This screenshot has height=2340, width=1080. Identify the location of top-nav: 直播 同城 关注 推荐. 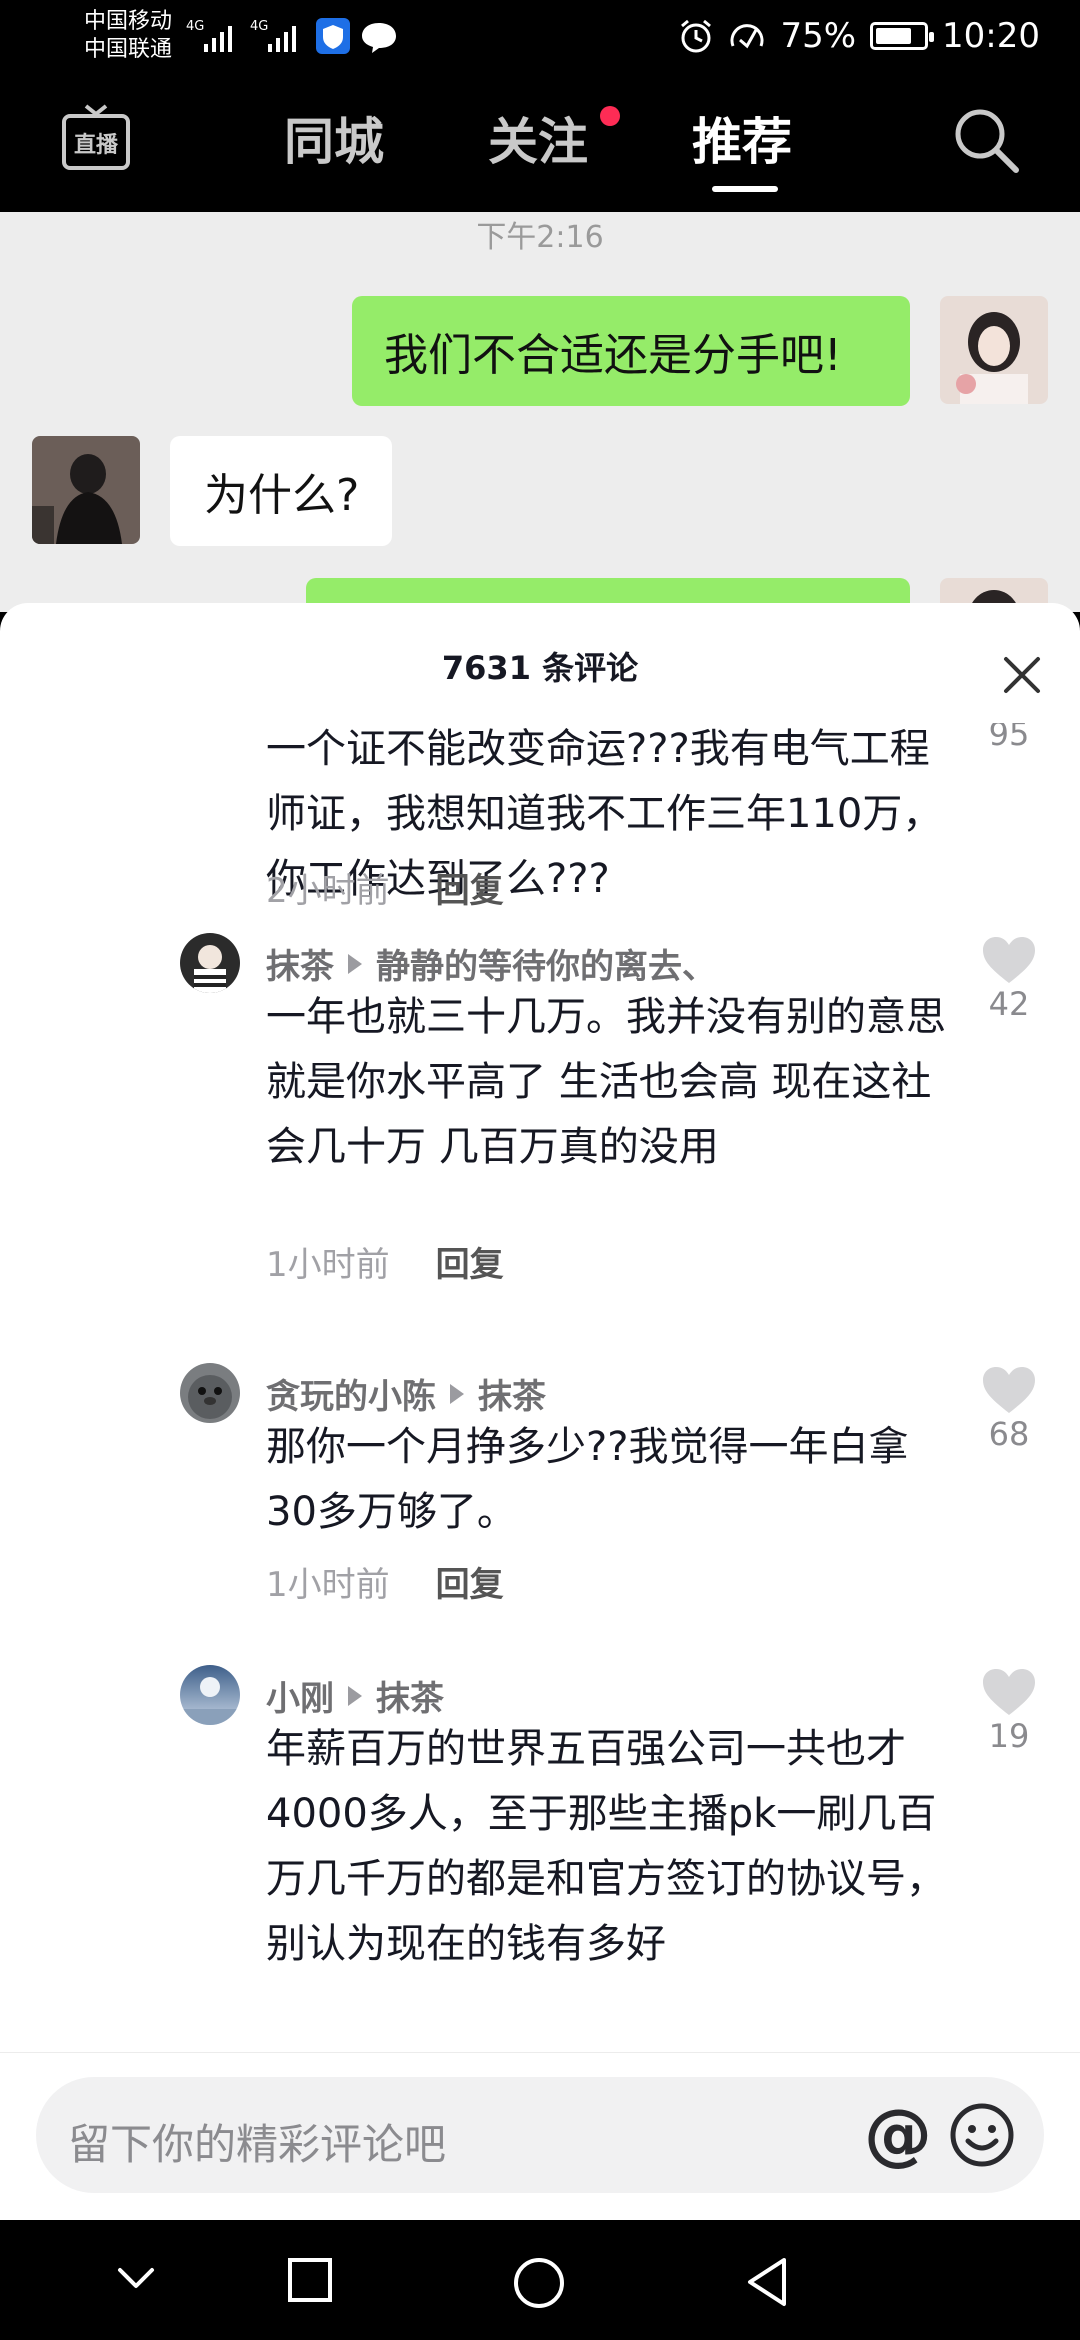
(540, 142).